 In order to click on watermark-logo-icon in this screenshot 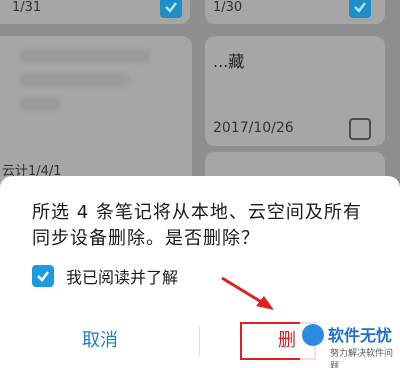, I will do `click(313, 335)`.